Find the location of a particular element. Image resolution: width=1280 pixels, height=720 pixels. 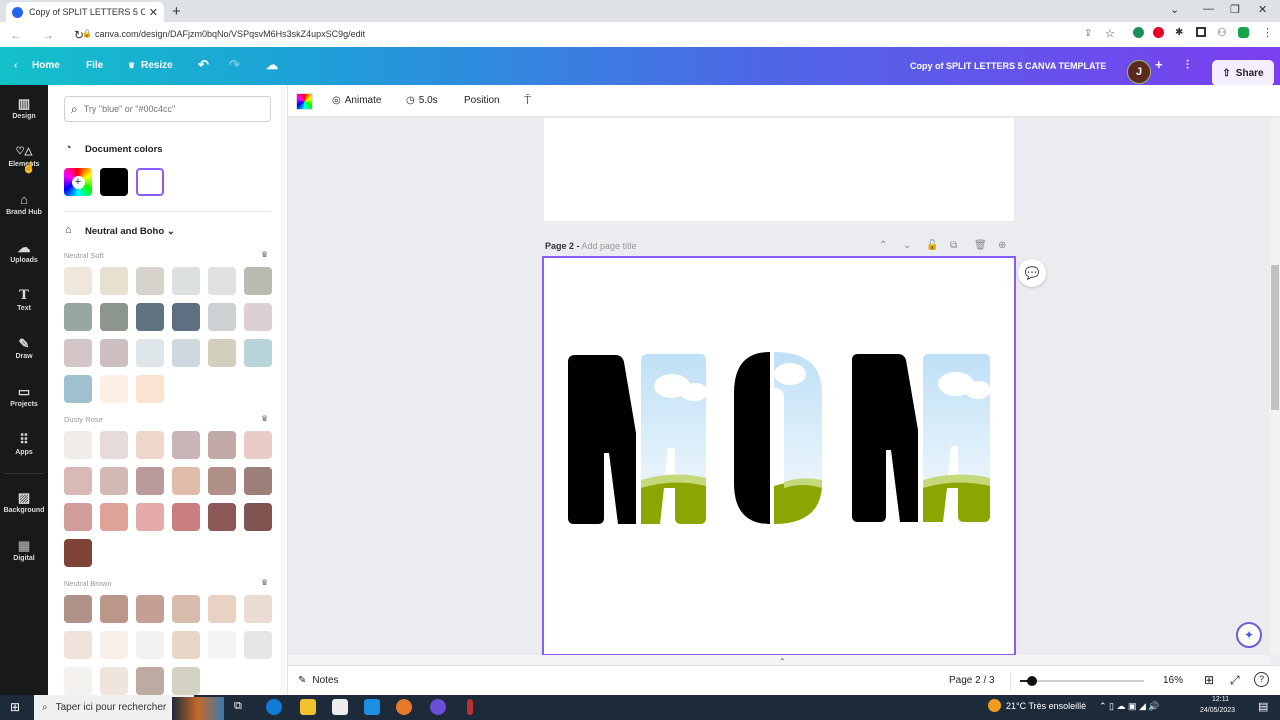

home-button: Home is located at coordinates (46, 65).